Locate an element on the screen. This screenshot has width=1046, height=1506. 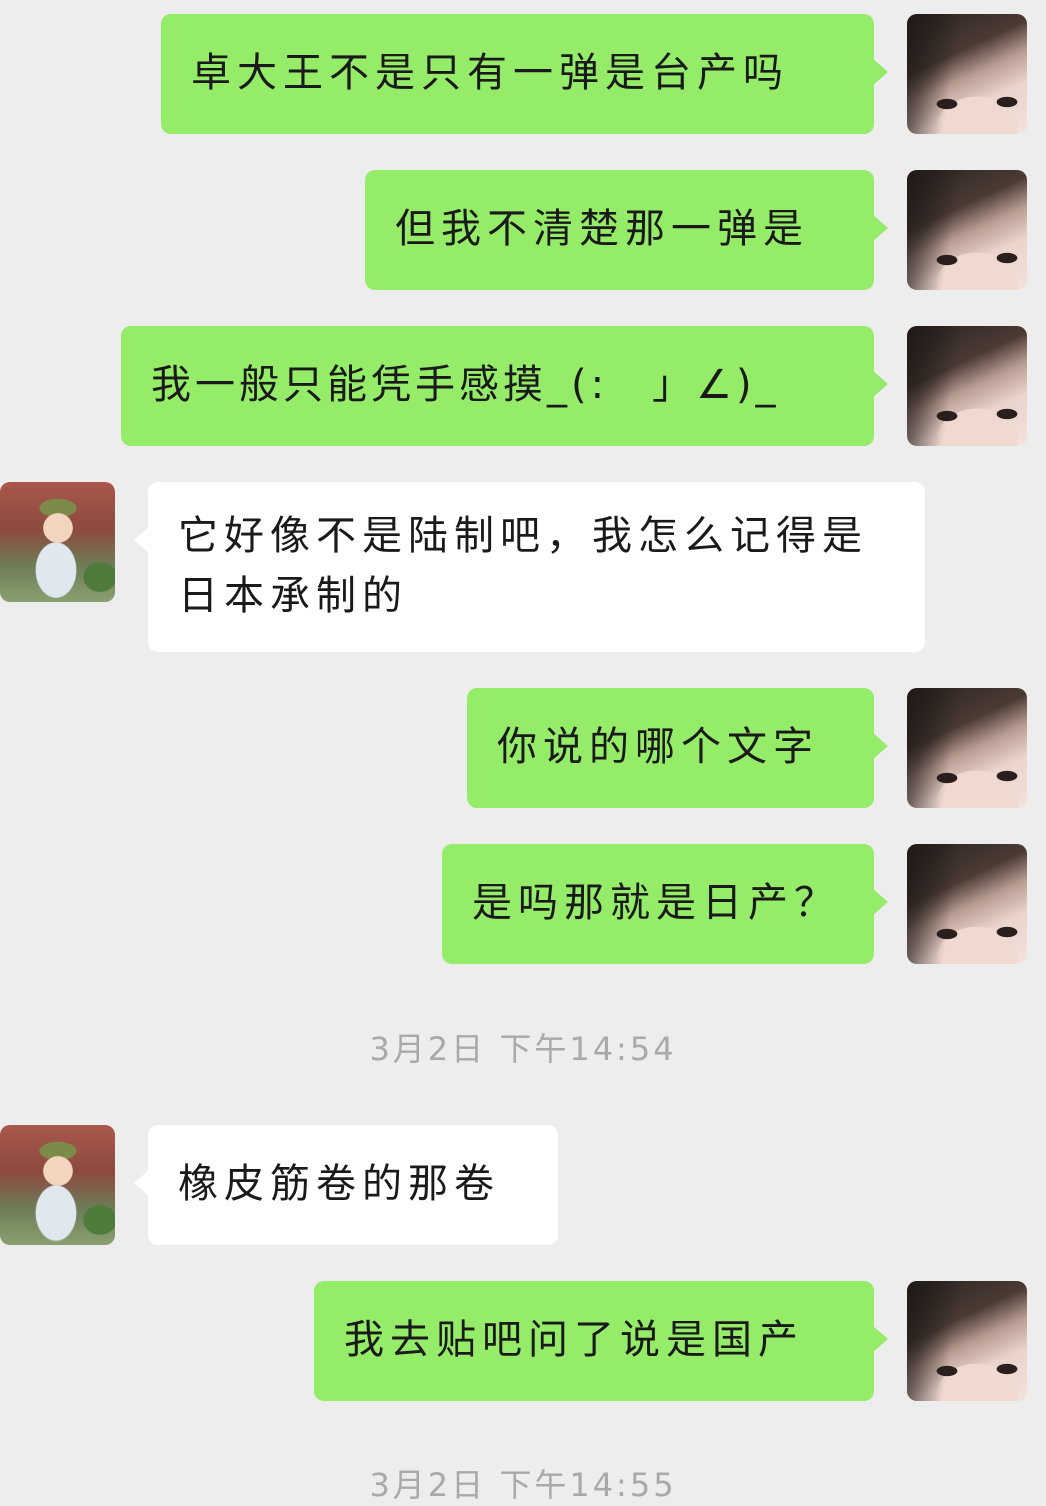
message-row: 我一般只能凭手感摸_(: 」∠)_ is located at coordinates (523, 386).